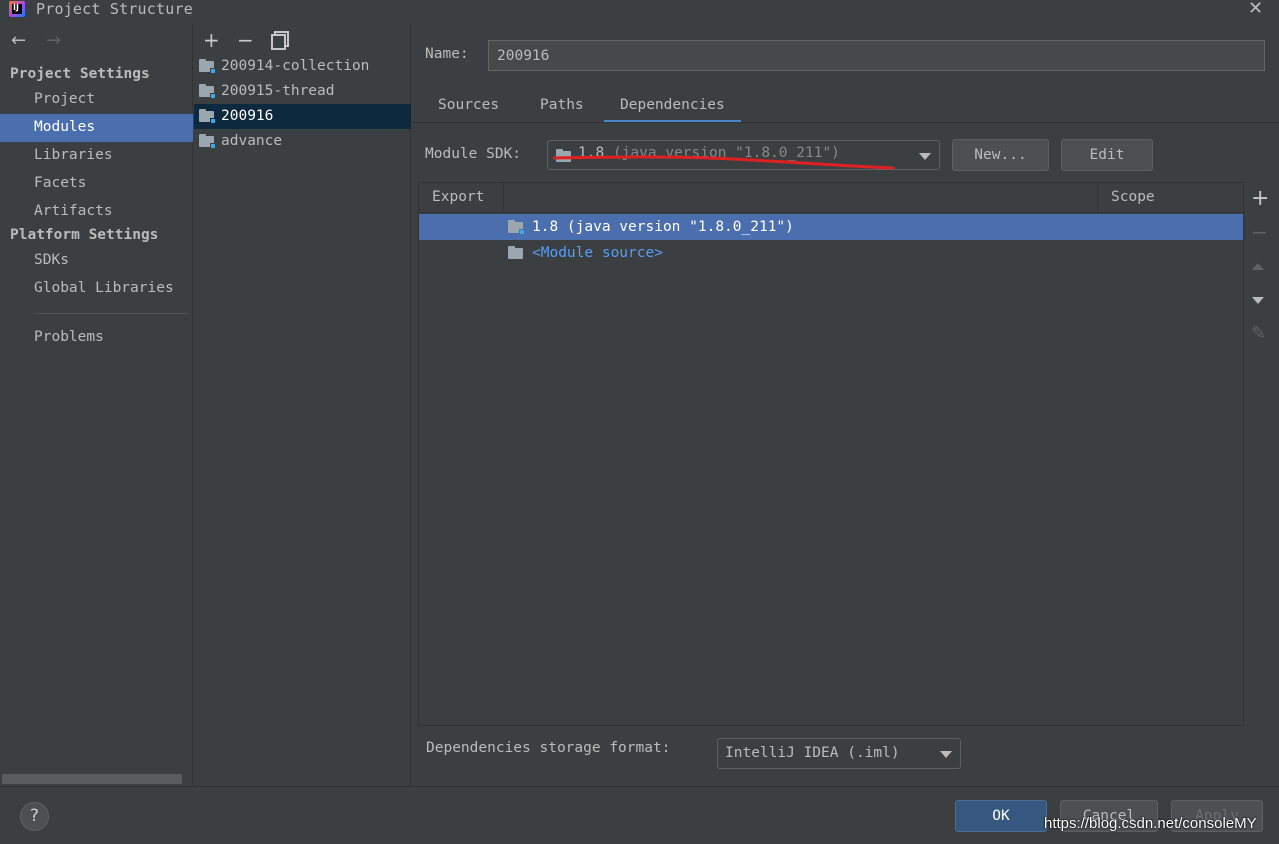 Image resolution: width=1279 pixels, height=844 pixels. What do you see at coordinates (96, 289) in the screenshot?
I see `sidebar-item-global-libraries: Global Libraries` at bounding box center [96, 289].